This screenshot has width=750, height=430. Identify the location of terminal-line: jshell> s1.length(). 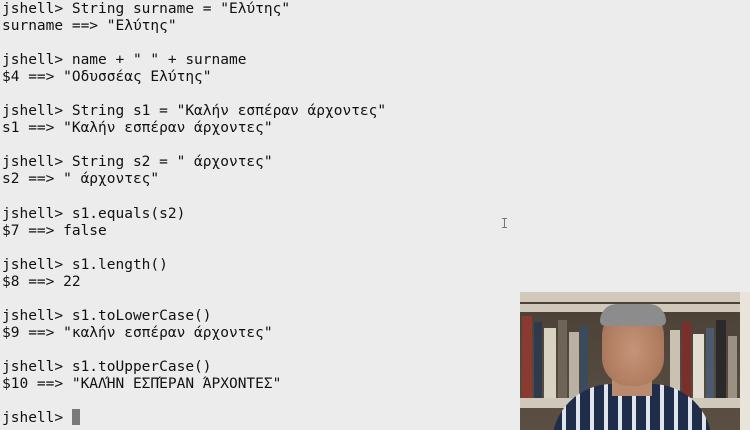
(85, 265).